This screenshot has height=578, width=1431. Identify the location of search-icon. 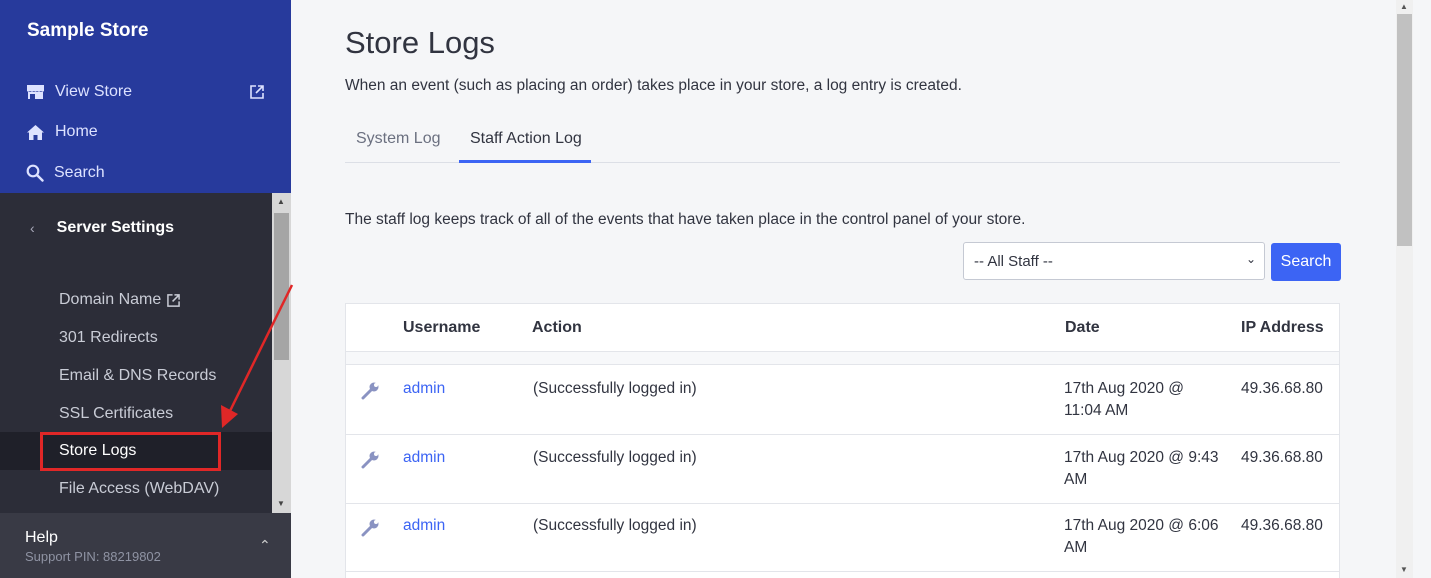
(35, 173).